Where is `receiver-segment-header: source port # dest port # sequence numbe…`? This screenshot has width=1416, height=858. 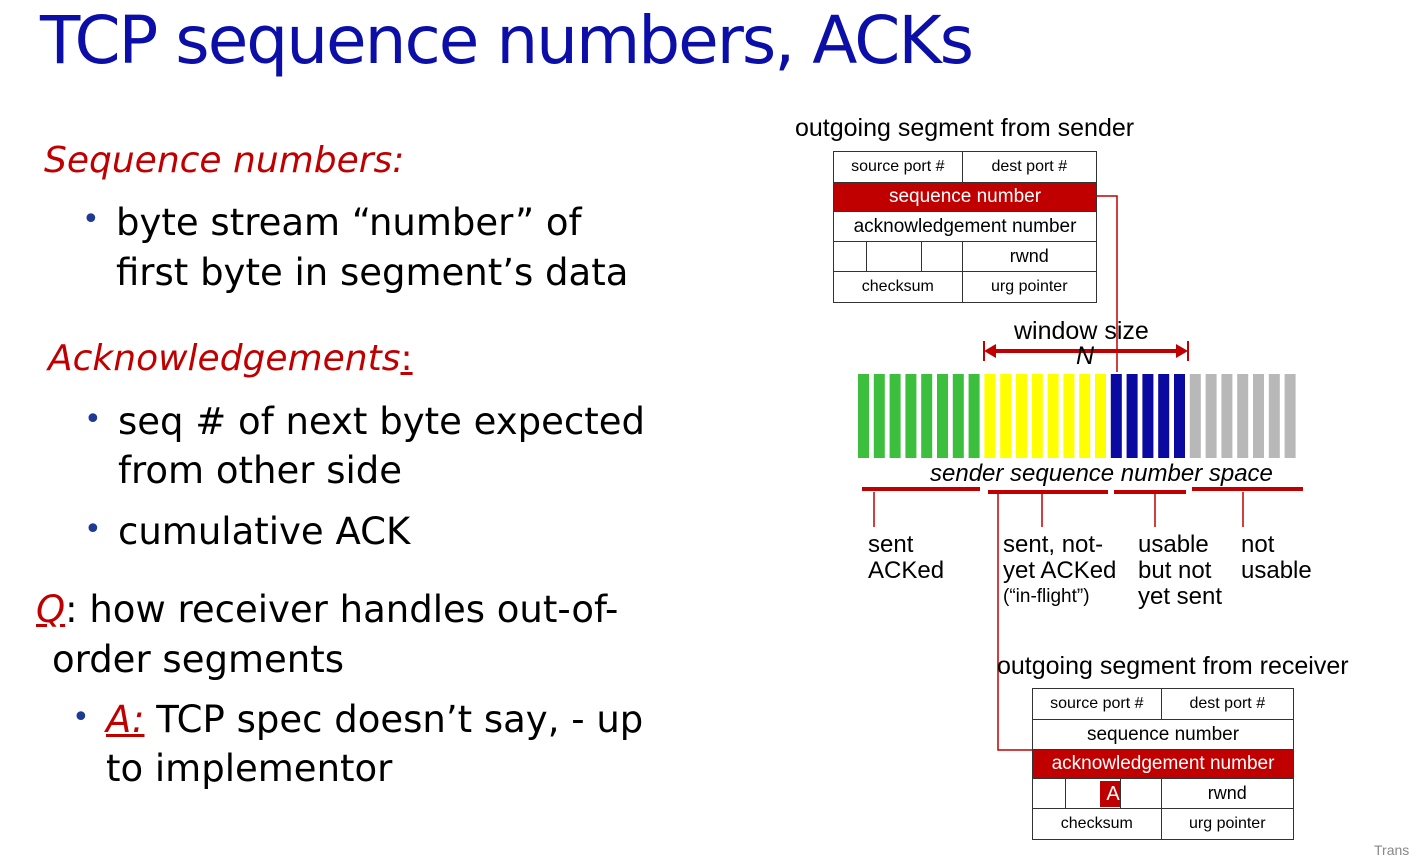 receiver-segment-header: source port # dest port # sequence numbe… is located at coordinates (1163, 764).